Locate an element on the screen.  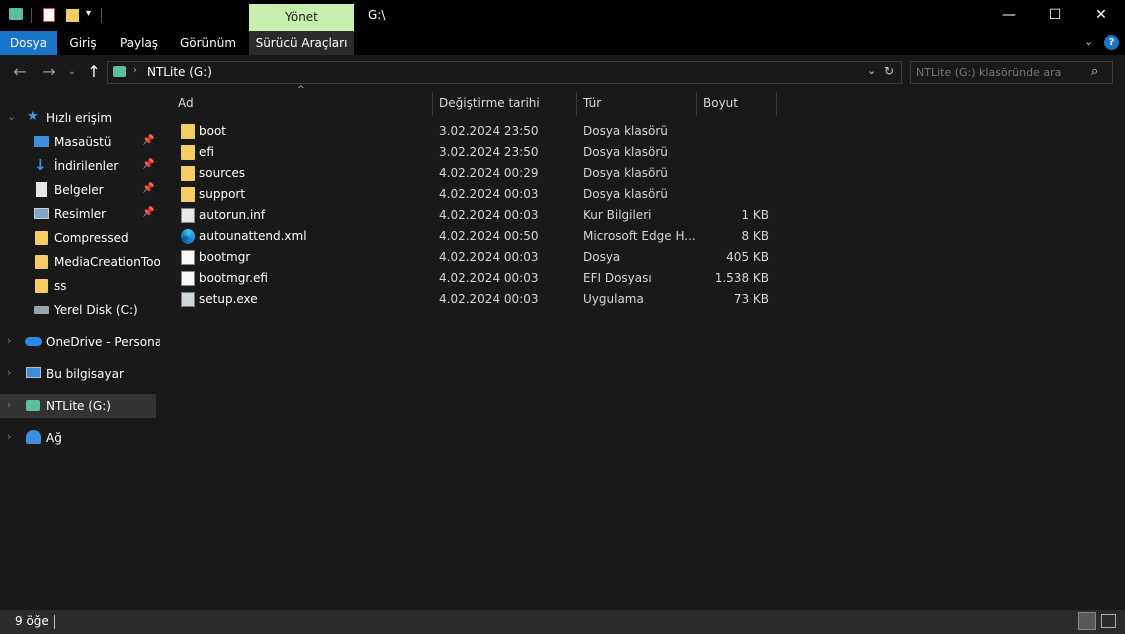
tab-drive-tools: Sürücü Araçları is located at coordinates (301, 43).